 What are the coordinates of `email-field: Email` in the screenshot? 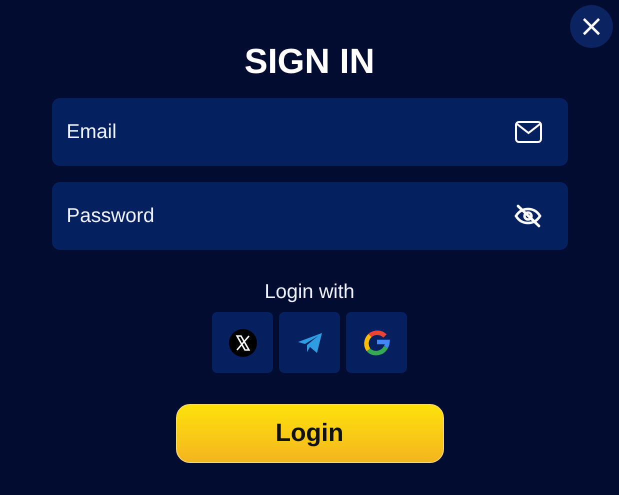 It's located at (310, 132).